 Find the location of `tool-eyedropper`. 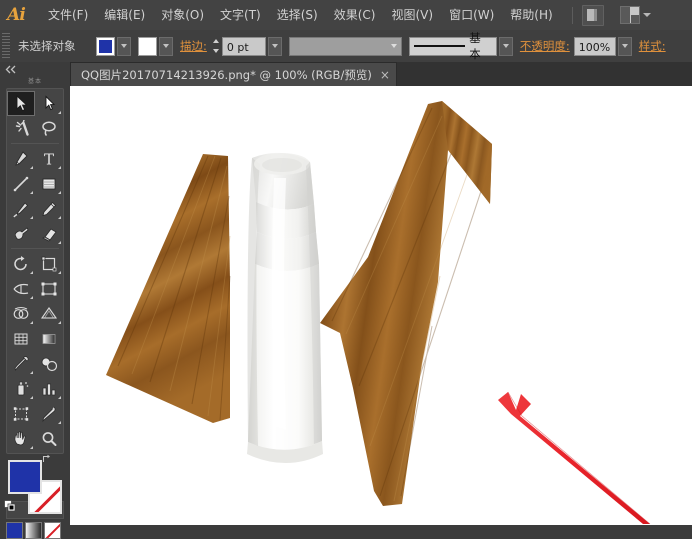

tool-eyedropper is located at coordinates (21, 363).